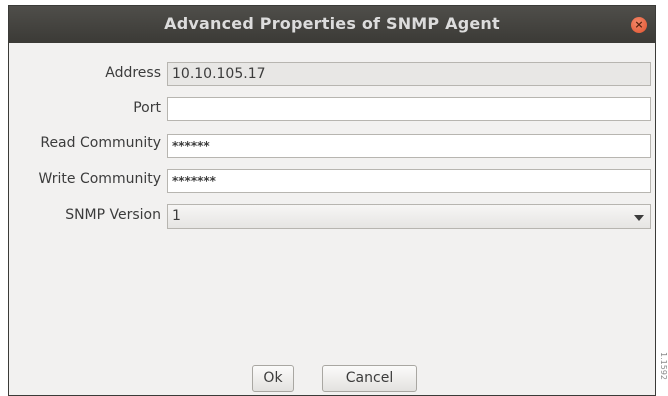  What do you see at coordinates (100, 143) in the screenshot?
I see `read-community-label: Read Community` at bounding box center [100, 143].